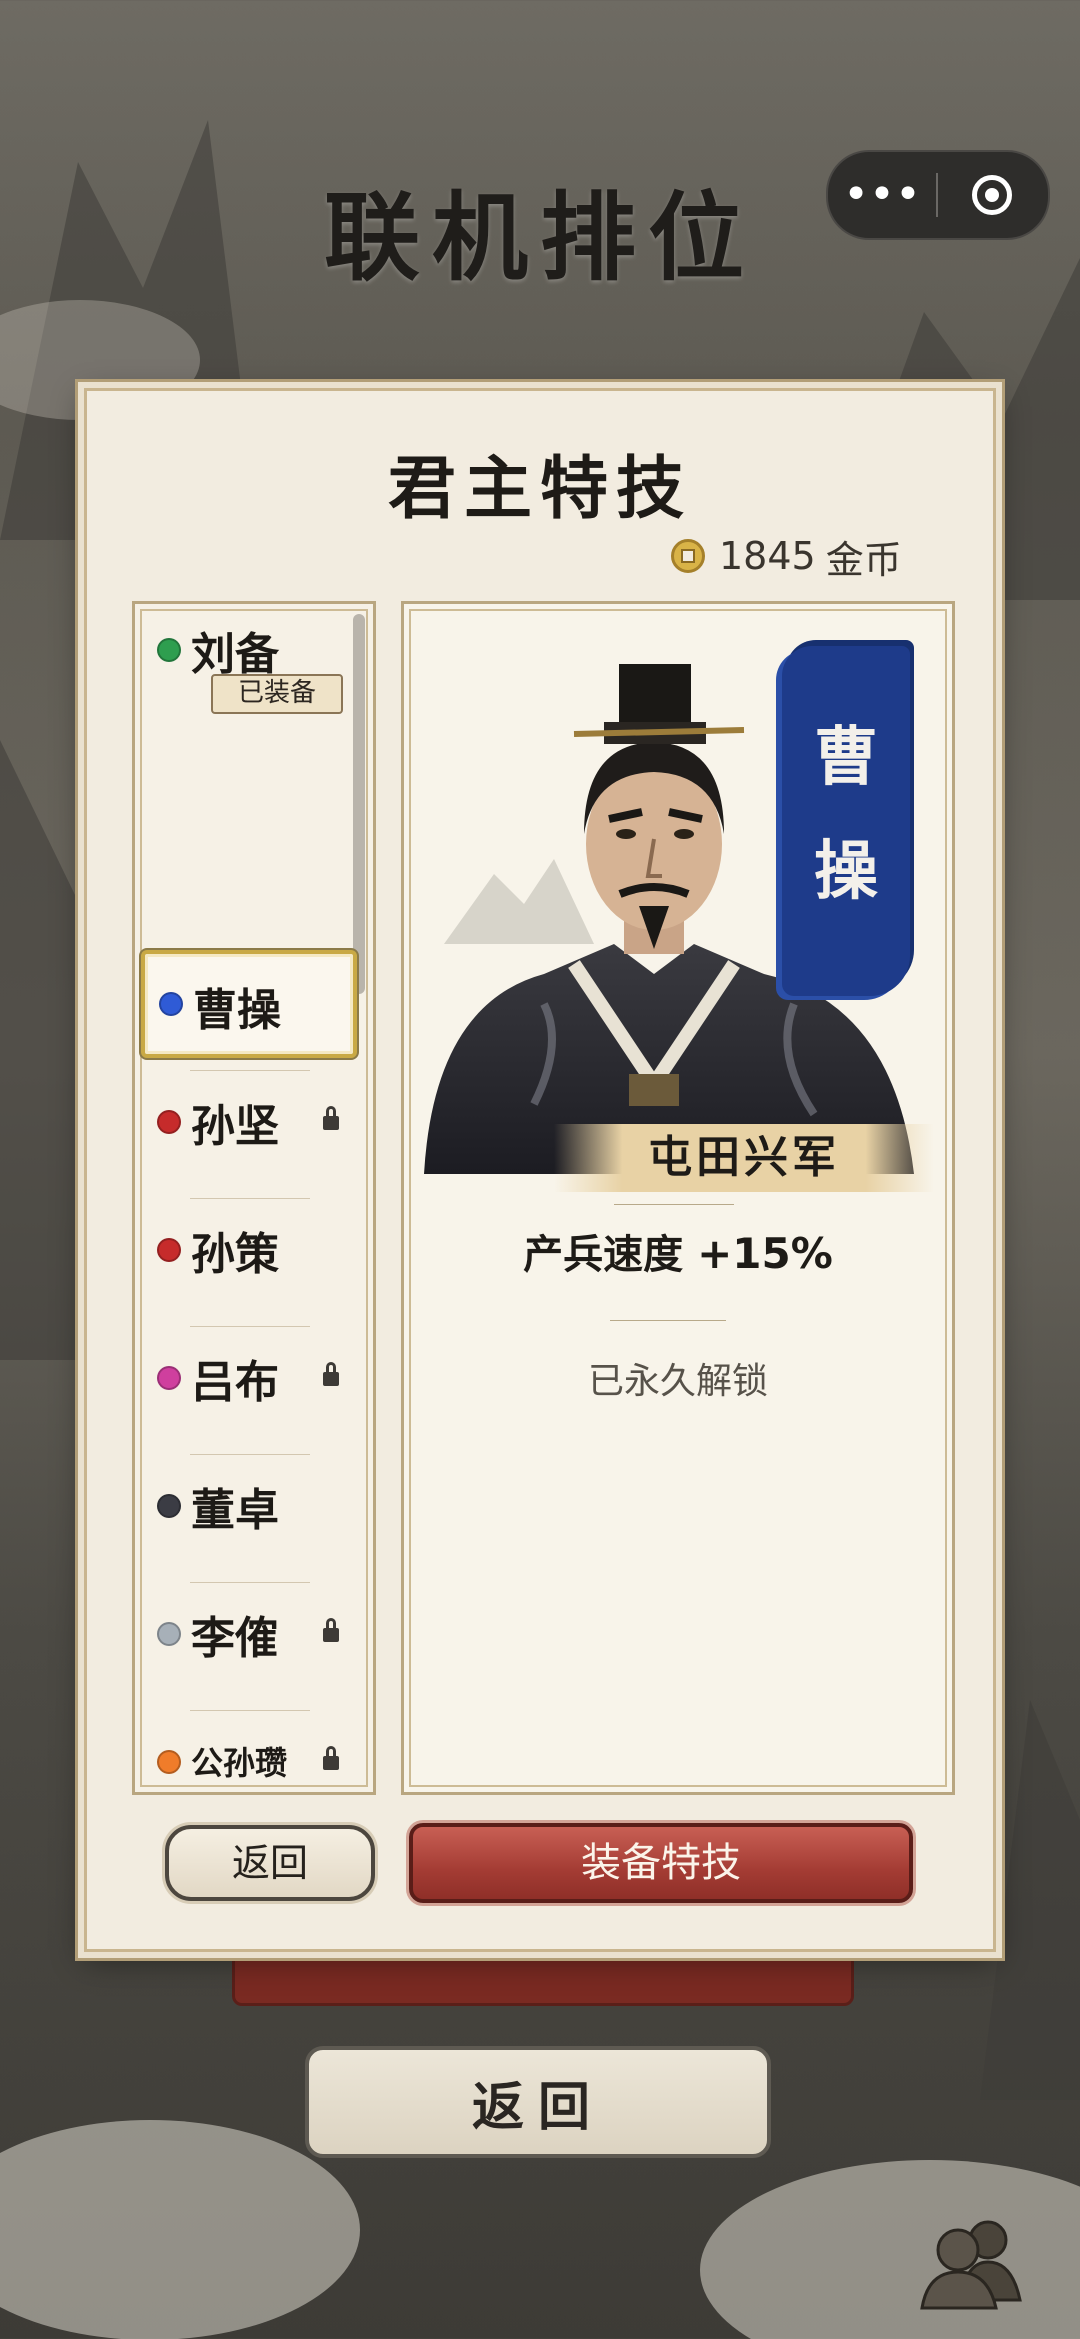  I want to click on lord-name: 公孙瓒, so click(239, 1763).